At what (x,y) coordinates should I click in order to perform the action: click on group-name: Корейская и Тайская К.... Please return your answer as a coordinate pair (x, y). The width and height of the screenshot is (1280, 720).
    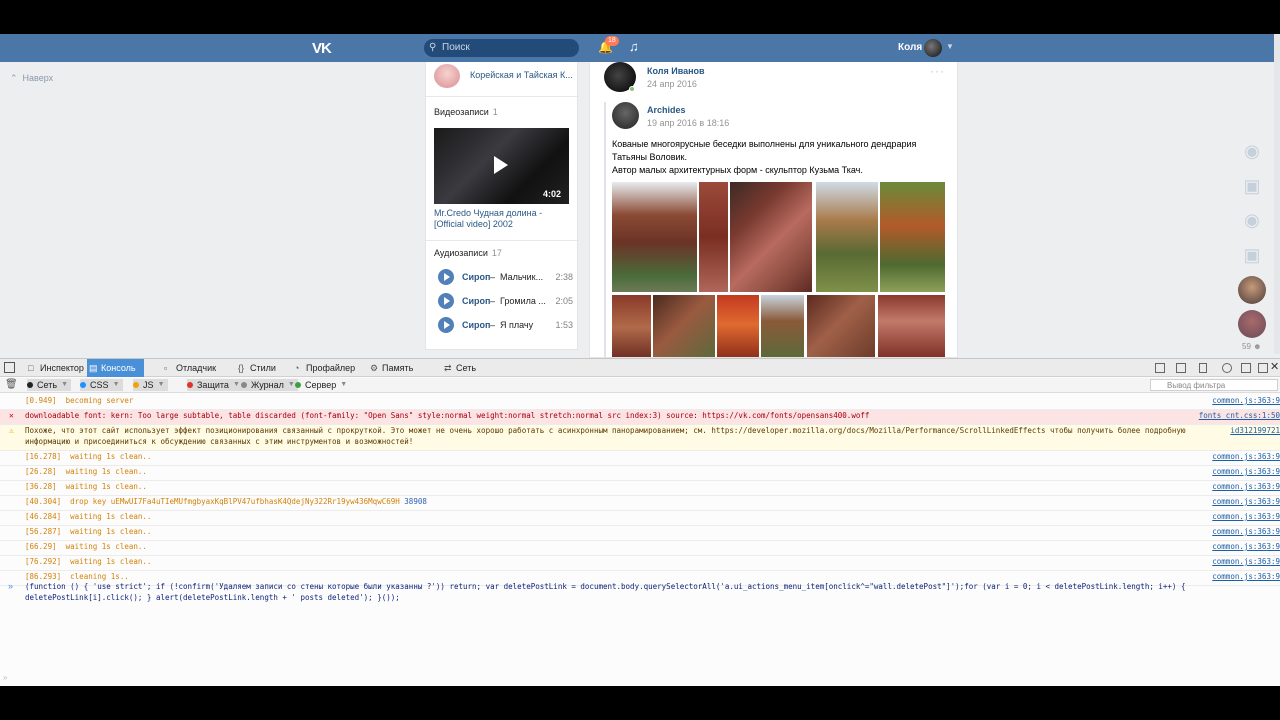
    Looking at the image, I should click on (521, 75).